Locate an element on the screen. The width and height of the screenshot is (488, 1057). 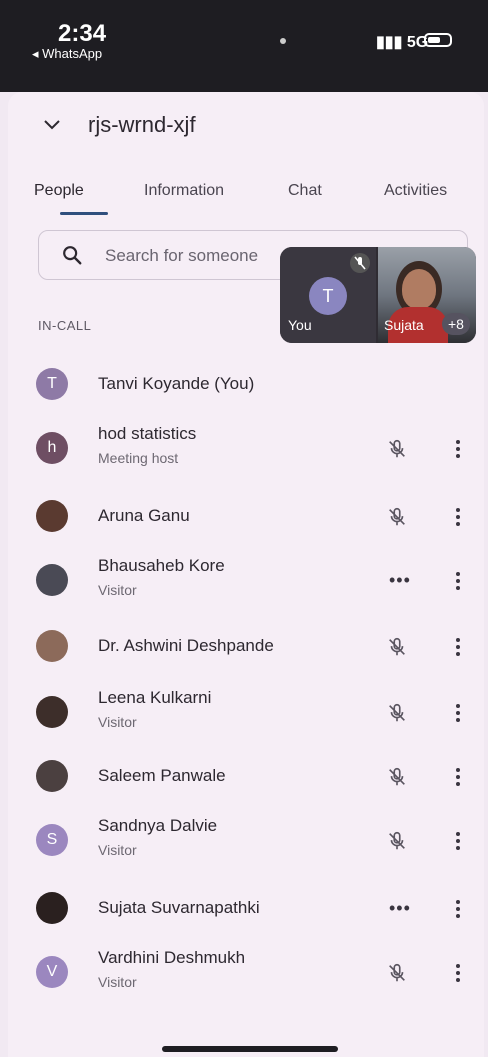
status-bar: 2:34 ◂ WhatsApp ▮▮▮ 5G is located at coordinates (244, 46).